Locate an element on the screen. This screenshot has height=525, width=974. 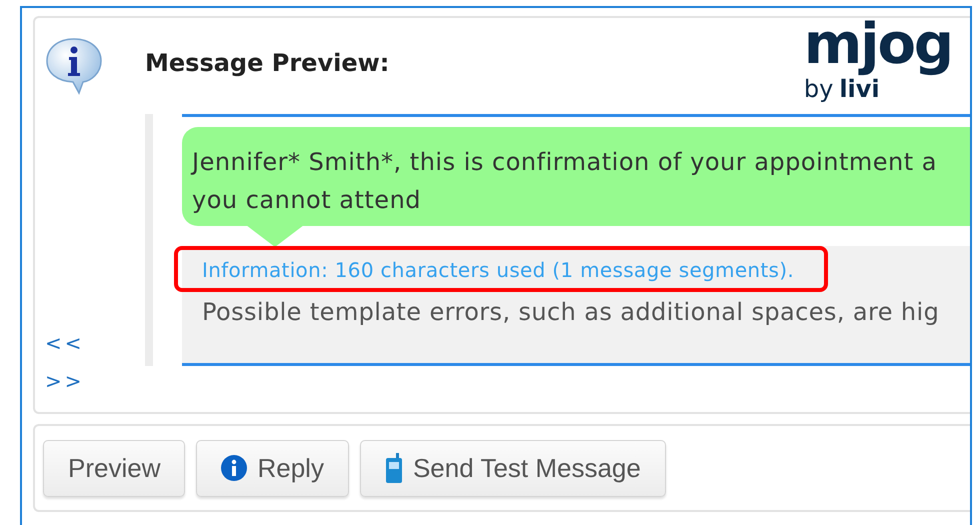
bubble-tail is located at coordinates (275, 236).